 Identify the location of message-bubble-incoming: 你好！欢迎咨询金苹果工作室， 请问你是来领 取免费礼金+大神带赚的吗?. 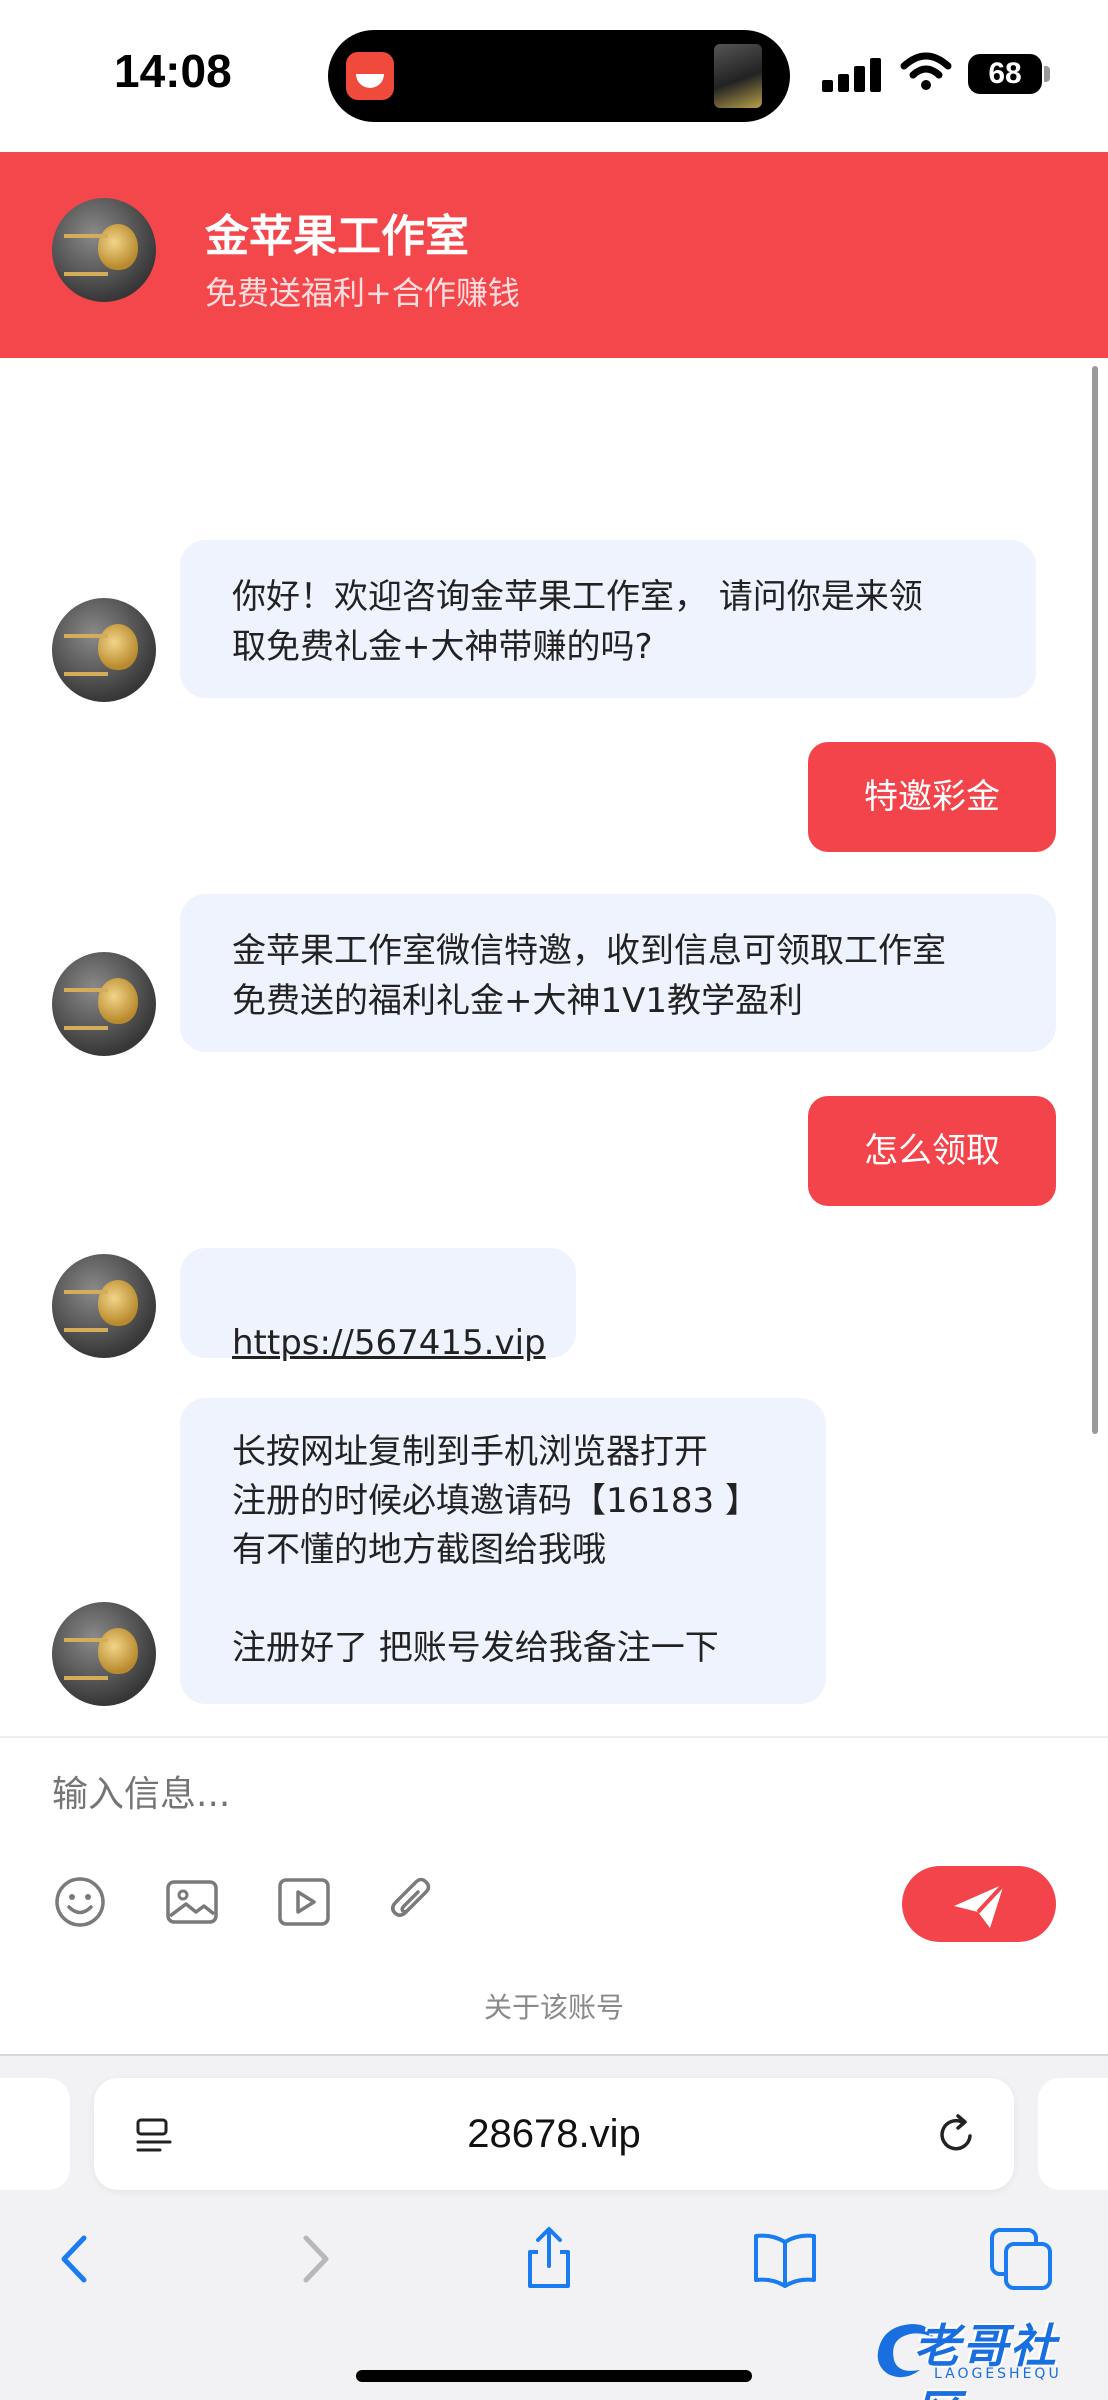
(608, 619).